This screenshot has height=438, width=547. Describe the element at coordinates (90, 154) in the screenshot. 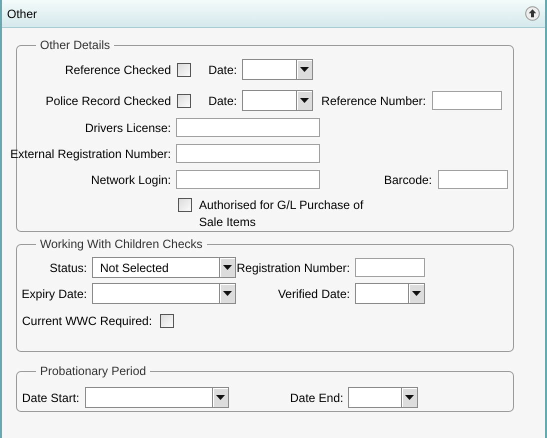

I see `field-label: External Registration Number:` at that location.